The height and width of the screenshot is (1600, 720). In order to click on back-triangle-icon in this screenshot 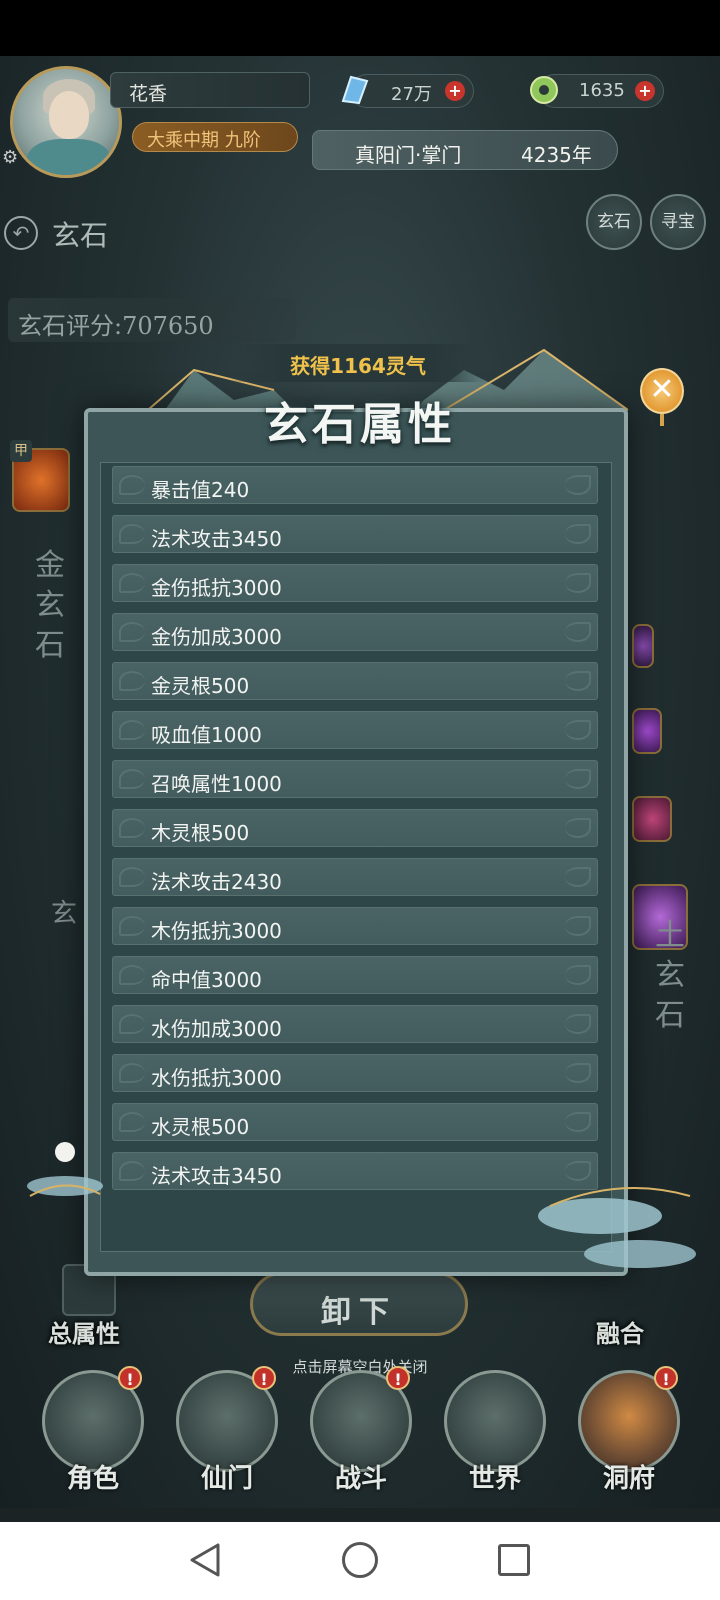, I will do `click(205, 1560)`.